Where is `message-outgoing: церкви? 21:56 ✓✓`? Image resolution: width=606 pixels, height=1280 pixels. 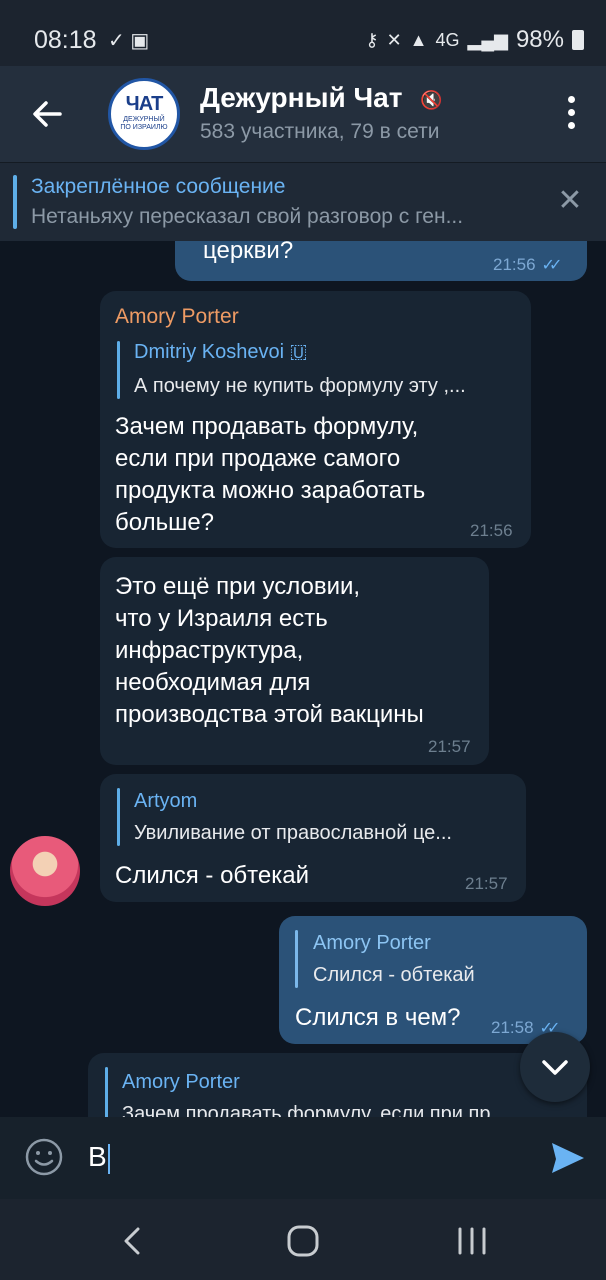
message-outgoing: церкви? 21:56 ✓✓ is located at coordinates (381, 261).